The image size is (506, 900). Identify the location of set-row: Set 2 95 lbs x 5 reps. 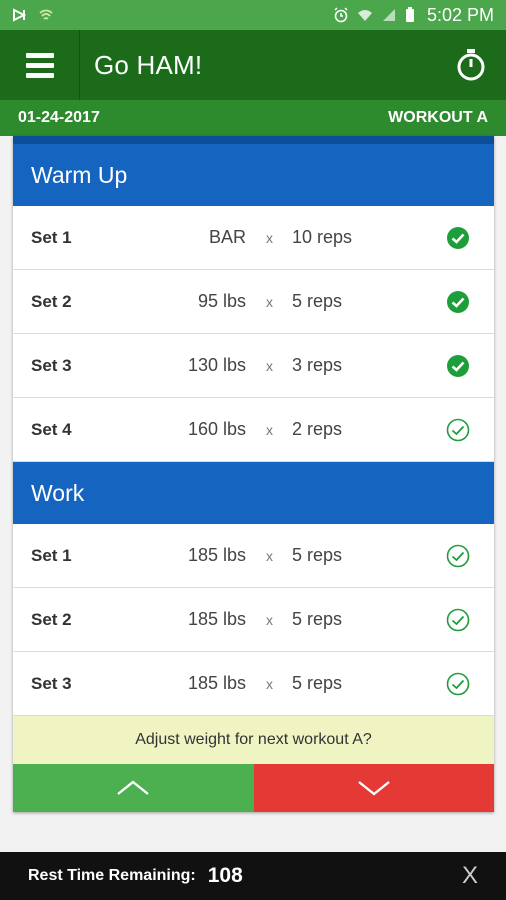
(253, 302).